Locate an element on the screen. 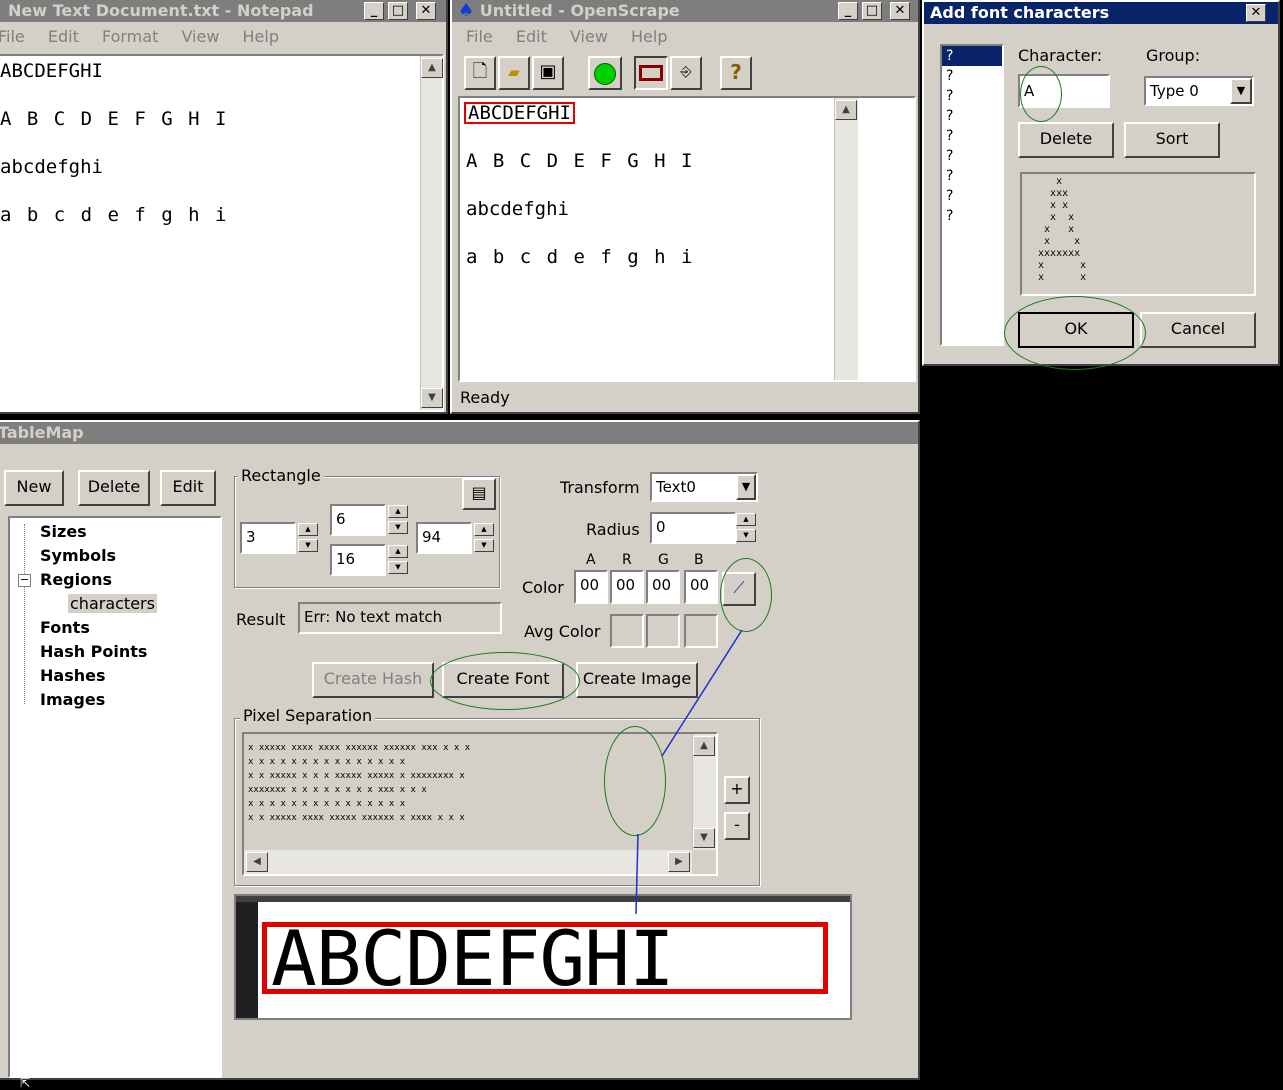  pixel-separation-label: Pixel Separation is located at coordinates (308, 715).